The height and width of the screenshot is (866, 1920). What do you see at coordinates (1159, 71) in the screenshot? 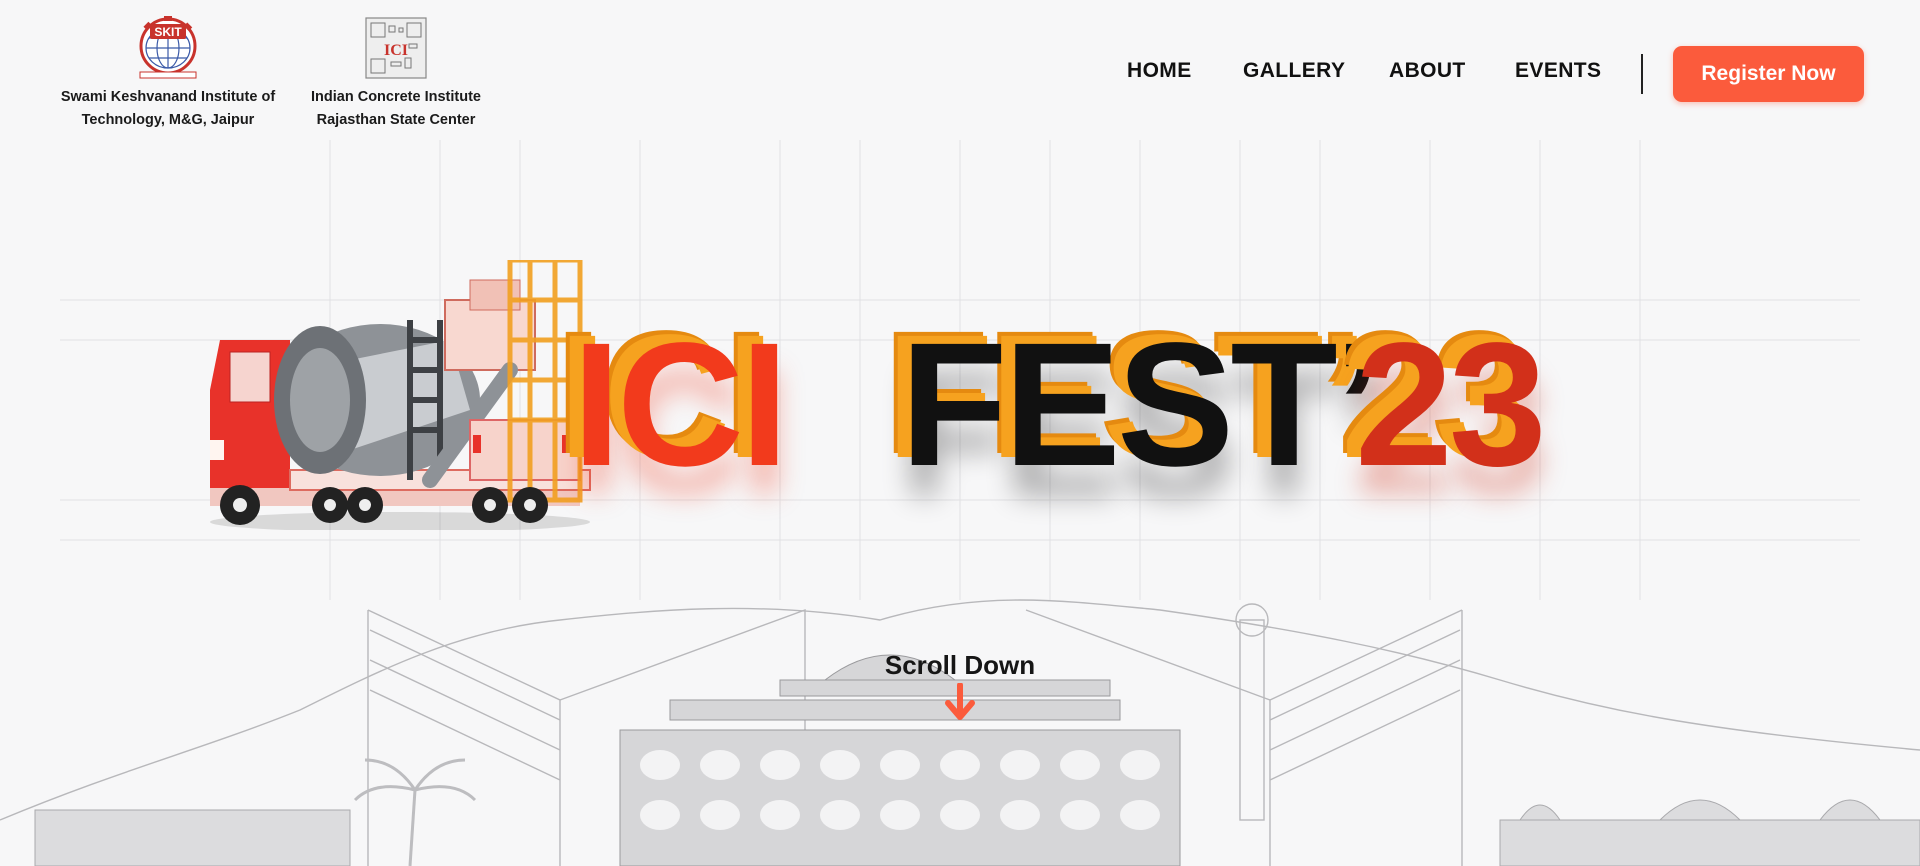
I see `nav-home-link: HOME` at bounding box center [1159, 71].